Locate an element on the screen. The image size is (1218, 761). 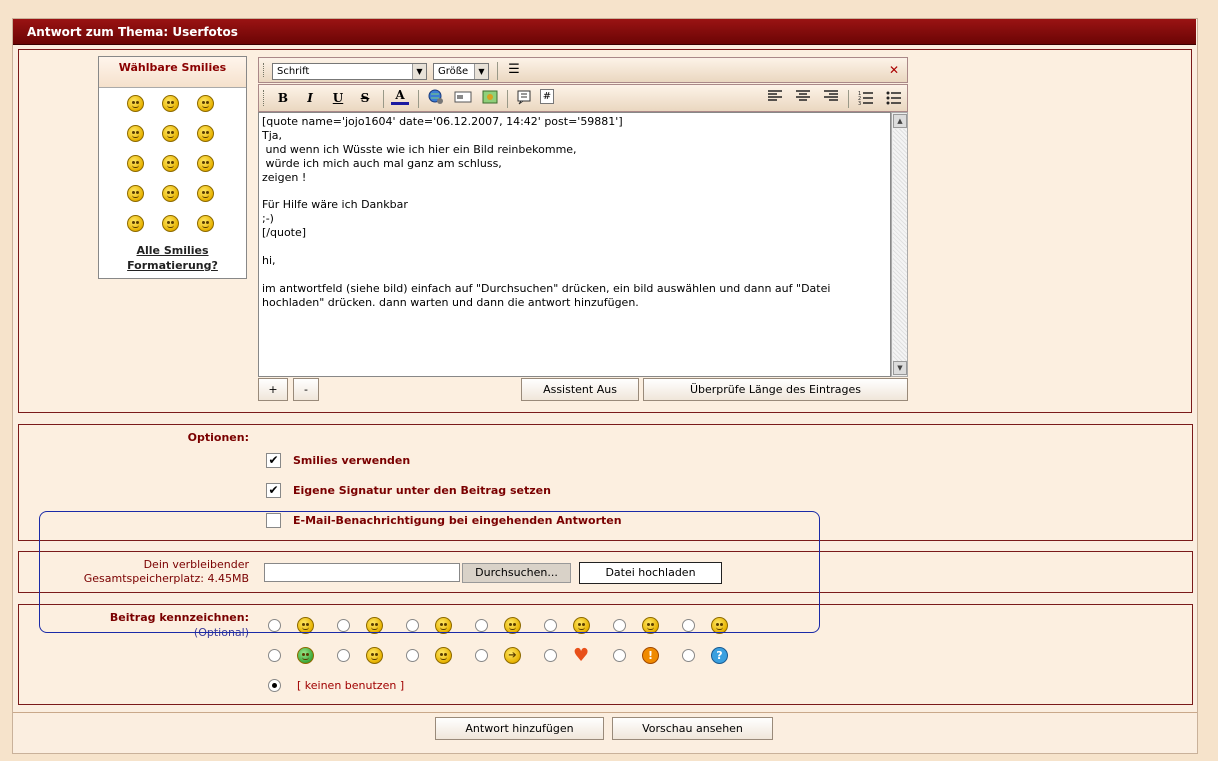
insert-link-icon is located at coordinates (436, 98).